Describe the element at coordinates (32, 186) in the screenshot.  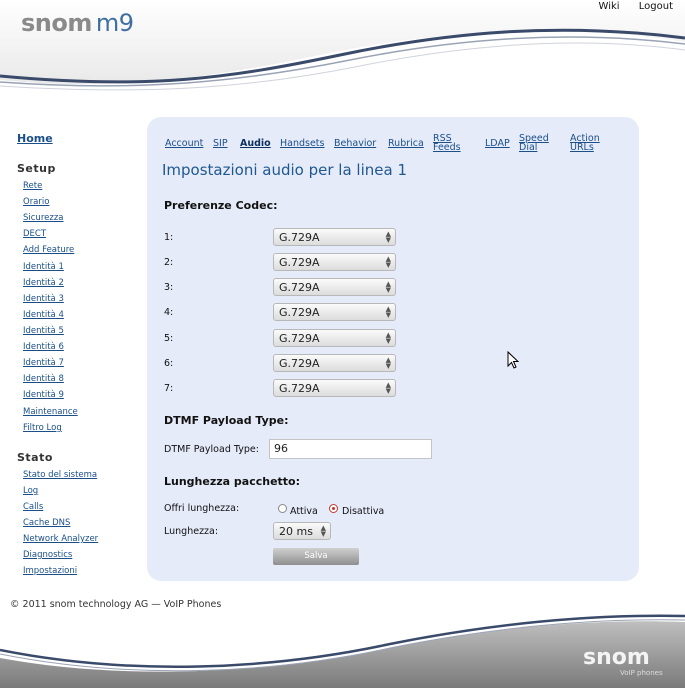
I see `sidebar-item-rete: Rete` at that location.